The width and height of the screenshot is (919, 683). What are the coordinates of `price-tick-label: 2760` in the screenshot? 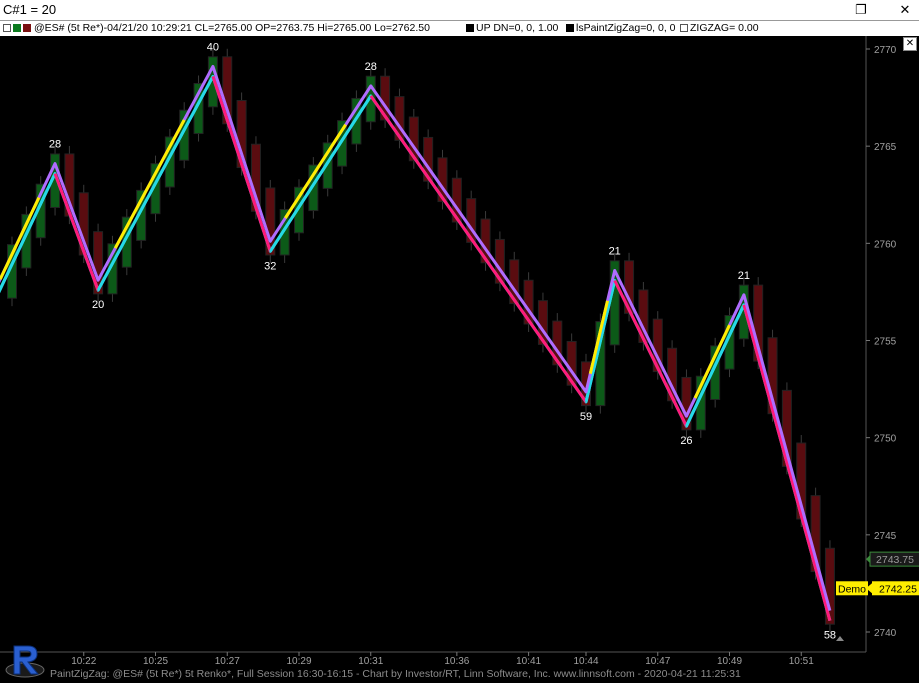 It's located at (885, 244).